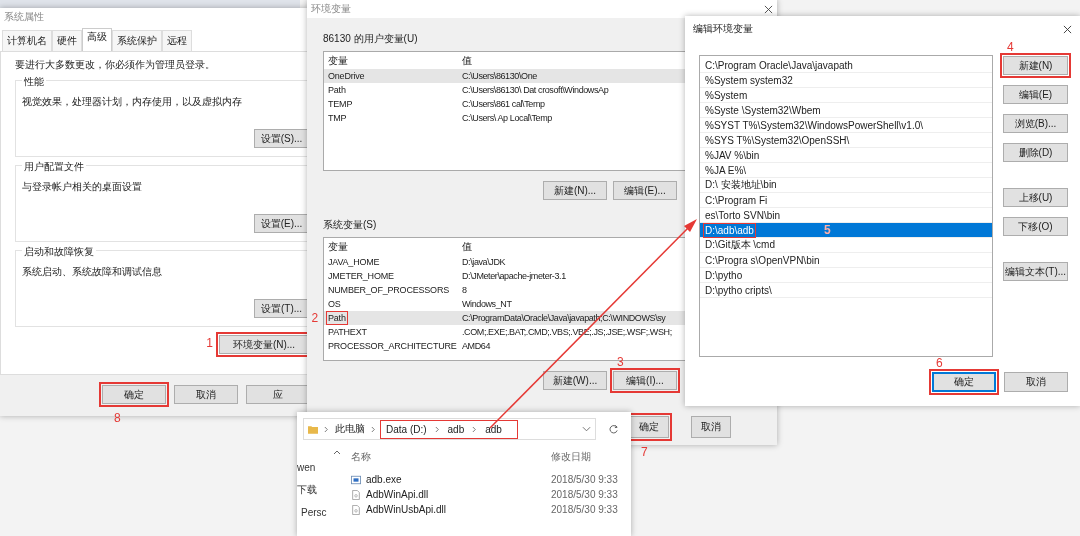  What do you see at coordinates (337, 452) in the screenshot?
I see `collapse-icon` at bounding box center [337, 452].